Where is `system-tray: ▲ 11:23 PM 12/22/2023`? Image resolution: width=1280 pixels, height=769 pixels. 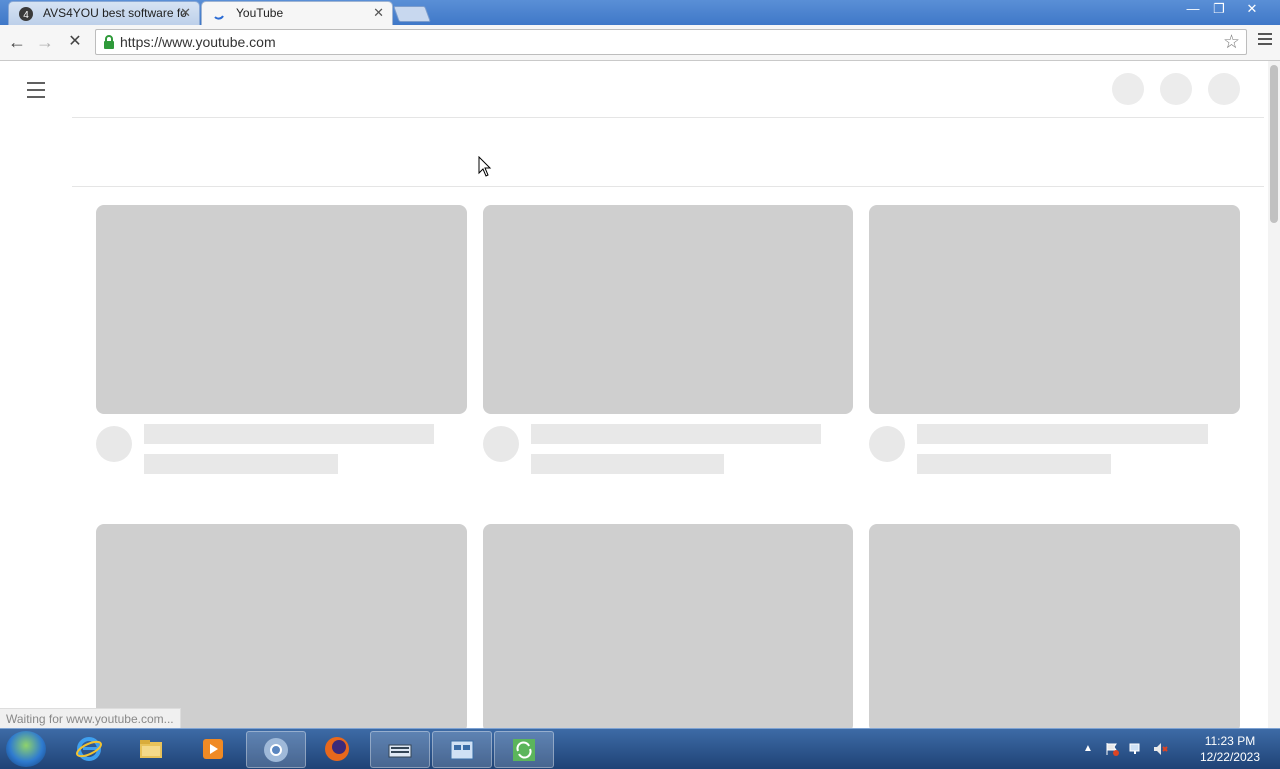 system-tray: ▲ 11:23 PM 12/22/2023 is located at coordinates (1180, 749).